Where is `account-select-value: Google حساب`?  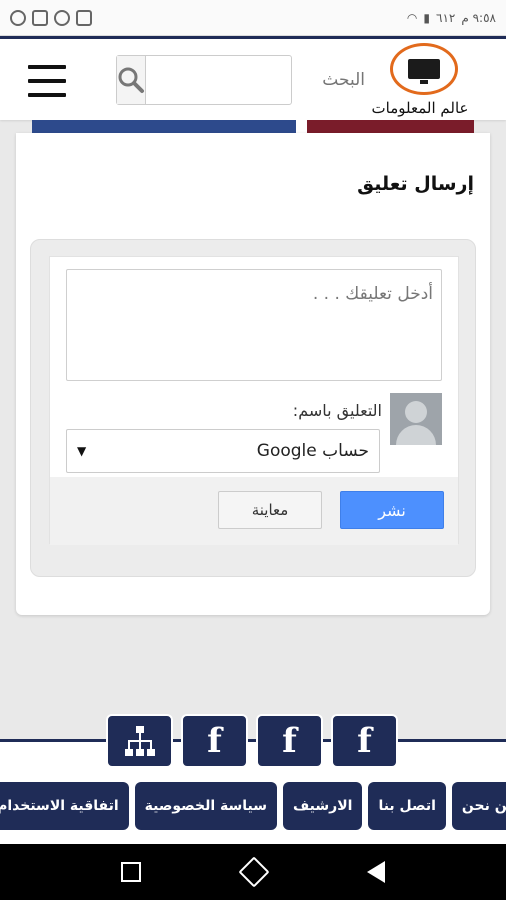 account-select-value: Google حساب is located at coordinates (312, 451).